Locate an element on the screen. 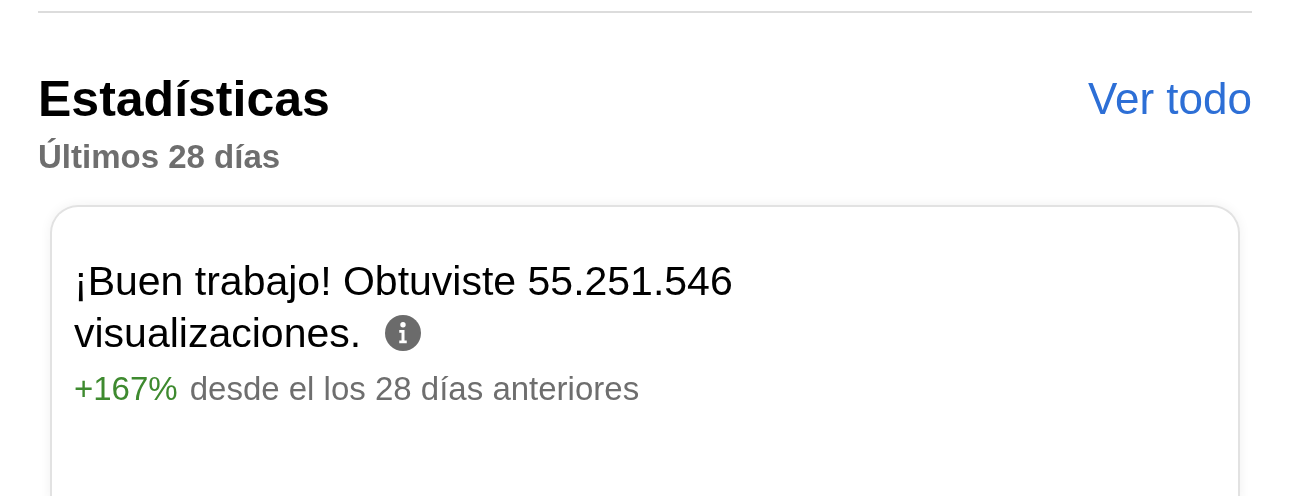 The height and width of the screenshot is (496, 1290). headline-line: visualizaciones. is located at coordinates (218, 333).